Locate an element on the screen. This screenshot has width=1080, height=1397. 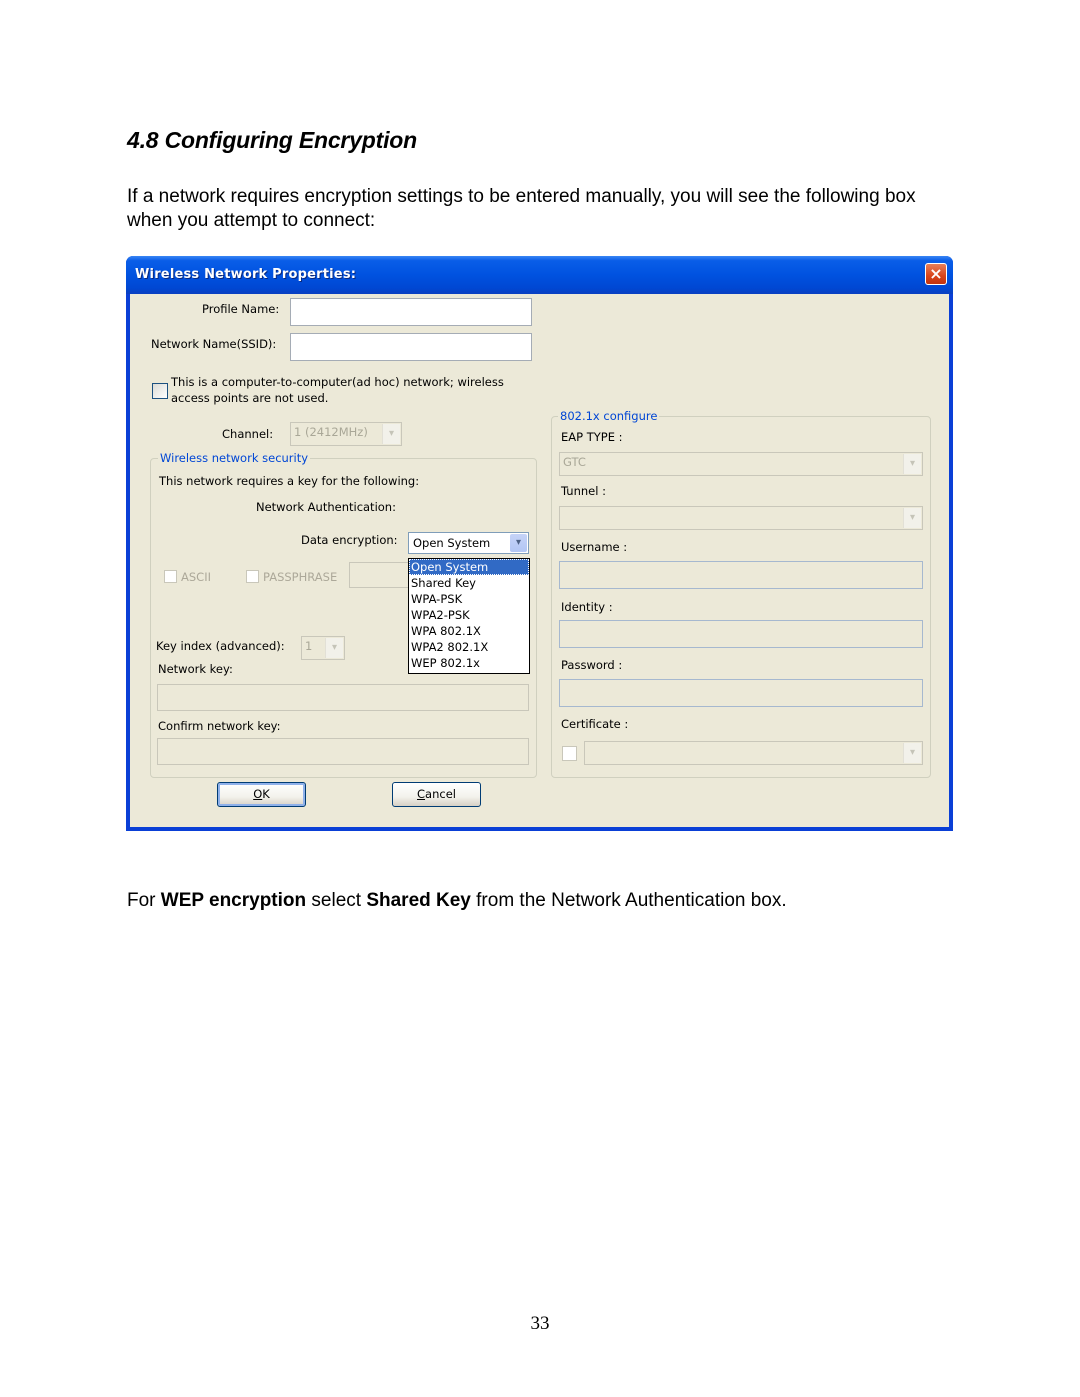
certificate-checkbox is located at coordinates (569, 753).